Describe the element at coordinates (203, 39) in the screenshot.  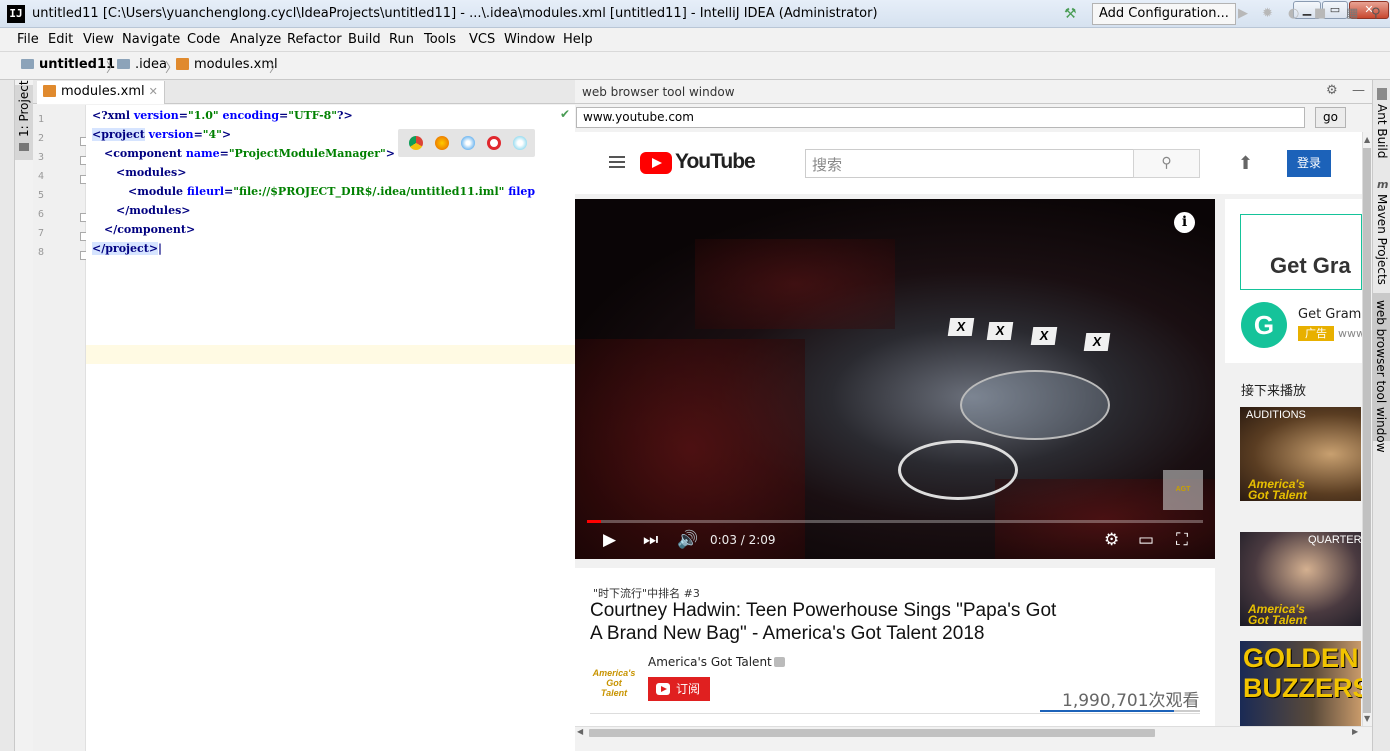
I see `menu-code: Code` at that location.